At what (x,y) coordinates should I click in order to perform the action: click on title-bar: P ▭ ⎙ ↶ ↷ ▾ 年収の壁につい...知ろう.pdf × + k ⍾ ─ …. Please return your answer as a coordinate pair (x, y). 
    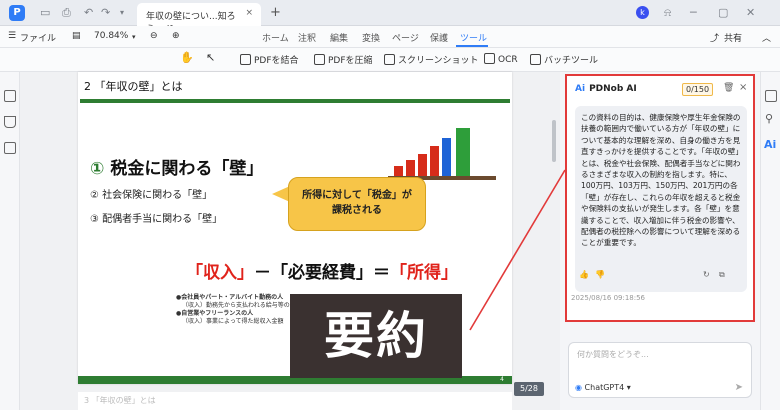
    Looking at the image, I should click on (390, 17).